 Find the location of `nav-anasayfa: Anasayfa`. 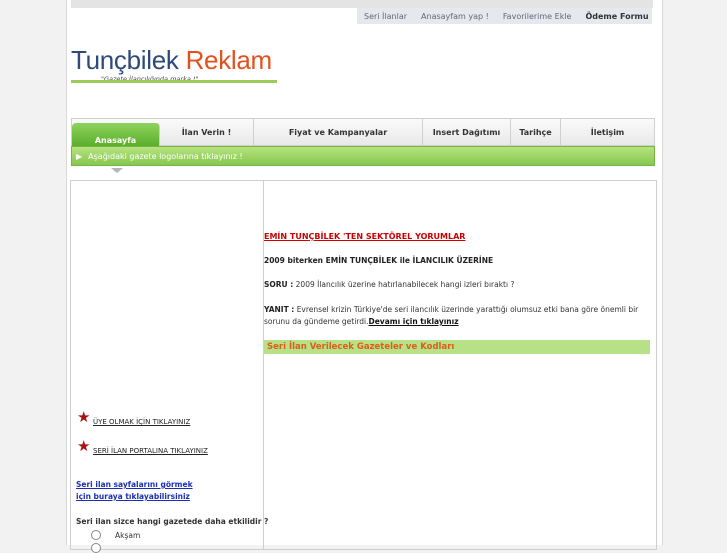

nav-anasayfa: Anasayfa is located at coordinates (116, 135).